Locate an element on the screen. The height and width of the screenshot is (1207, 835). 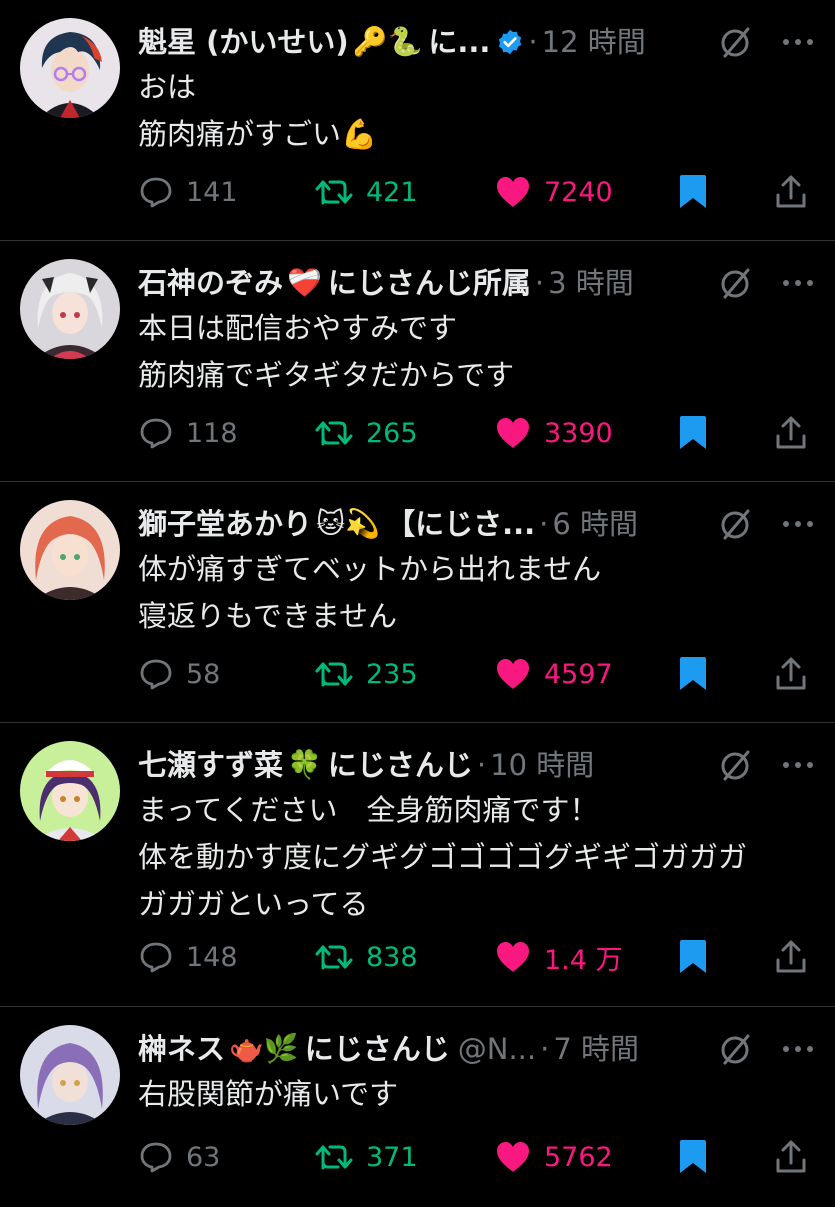
tweet-line: 本日は配信おやすみです is located at coordinates (298, 328).